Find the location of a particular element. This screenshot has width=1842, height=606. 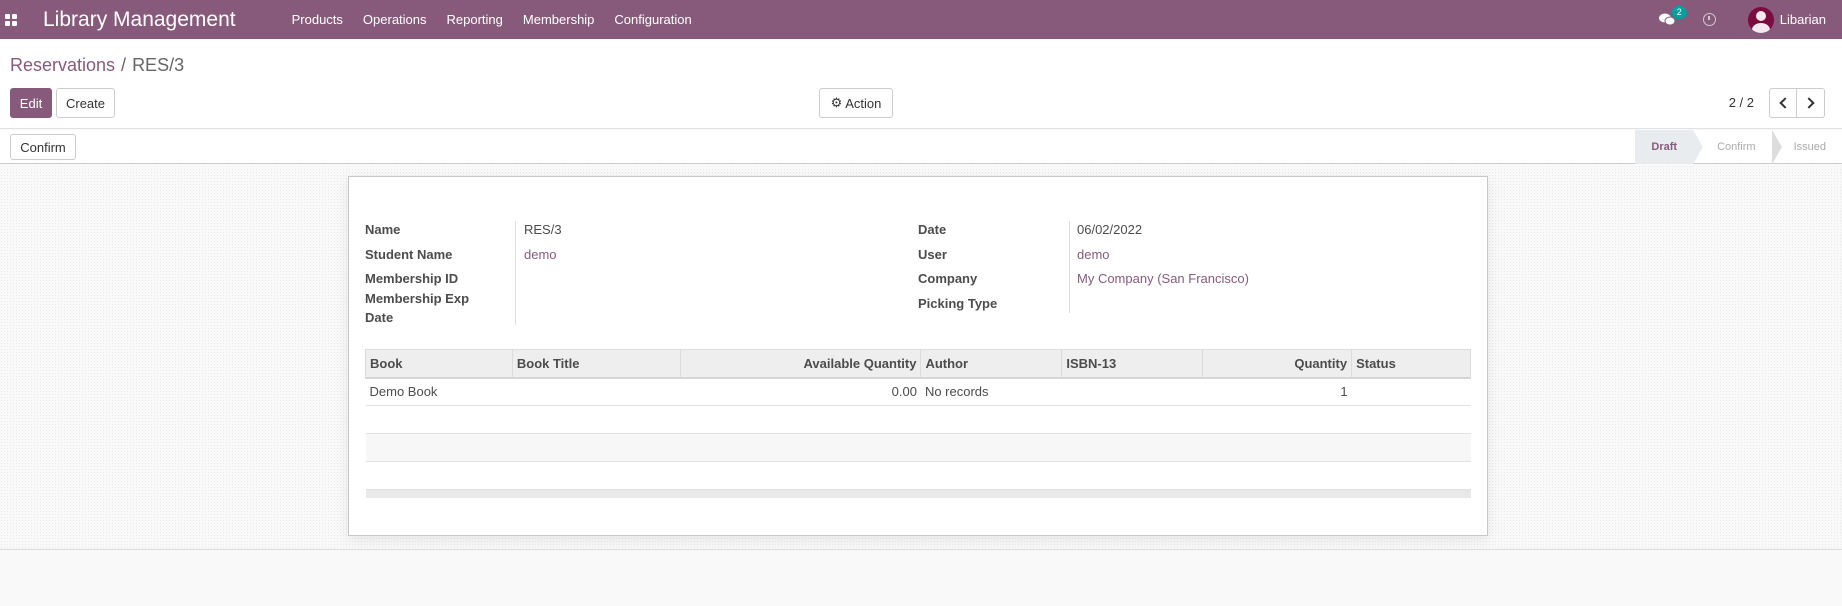

pager-next-button is located at coordinates (1811, 103).